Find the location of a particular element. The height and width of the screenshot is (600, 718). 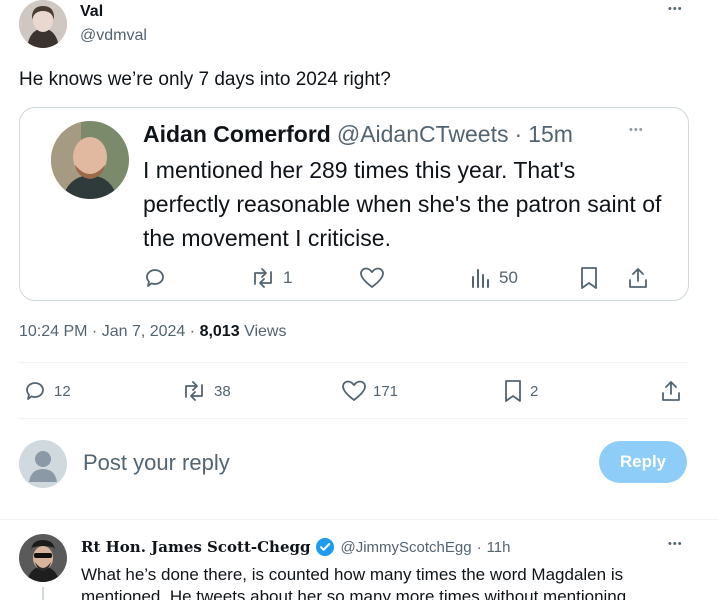

retweet-button: 38 is located at coordinates (205, 391).